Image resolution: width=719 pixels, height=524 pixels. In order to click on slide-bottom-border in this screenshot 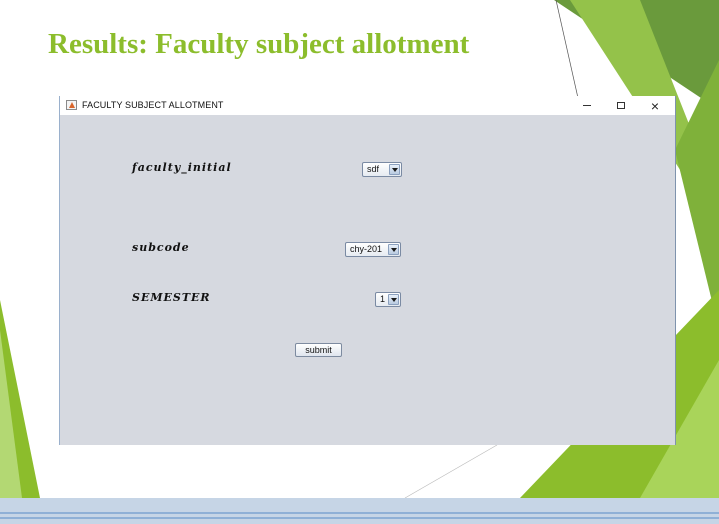, I will do `click(359, 511)`.